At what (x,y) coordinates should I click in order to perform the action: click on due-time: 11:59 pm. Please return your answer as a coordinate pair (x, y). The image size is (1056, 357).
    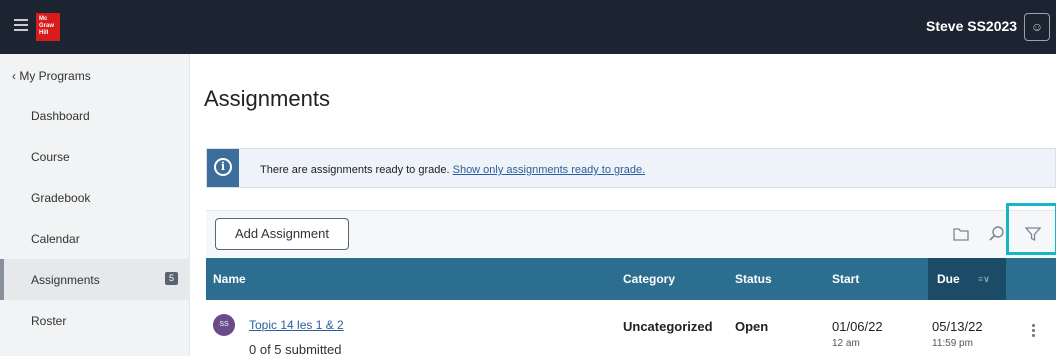
    Looking at the image, I should click on (952, 343).